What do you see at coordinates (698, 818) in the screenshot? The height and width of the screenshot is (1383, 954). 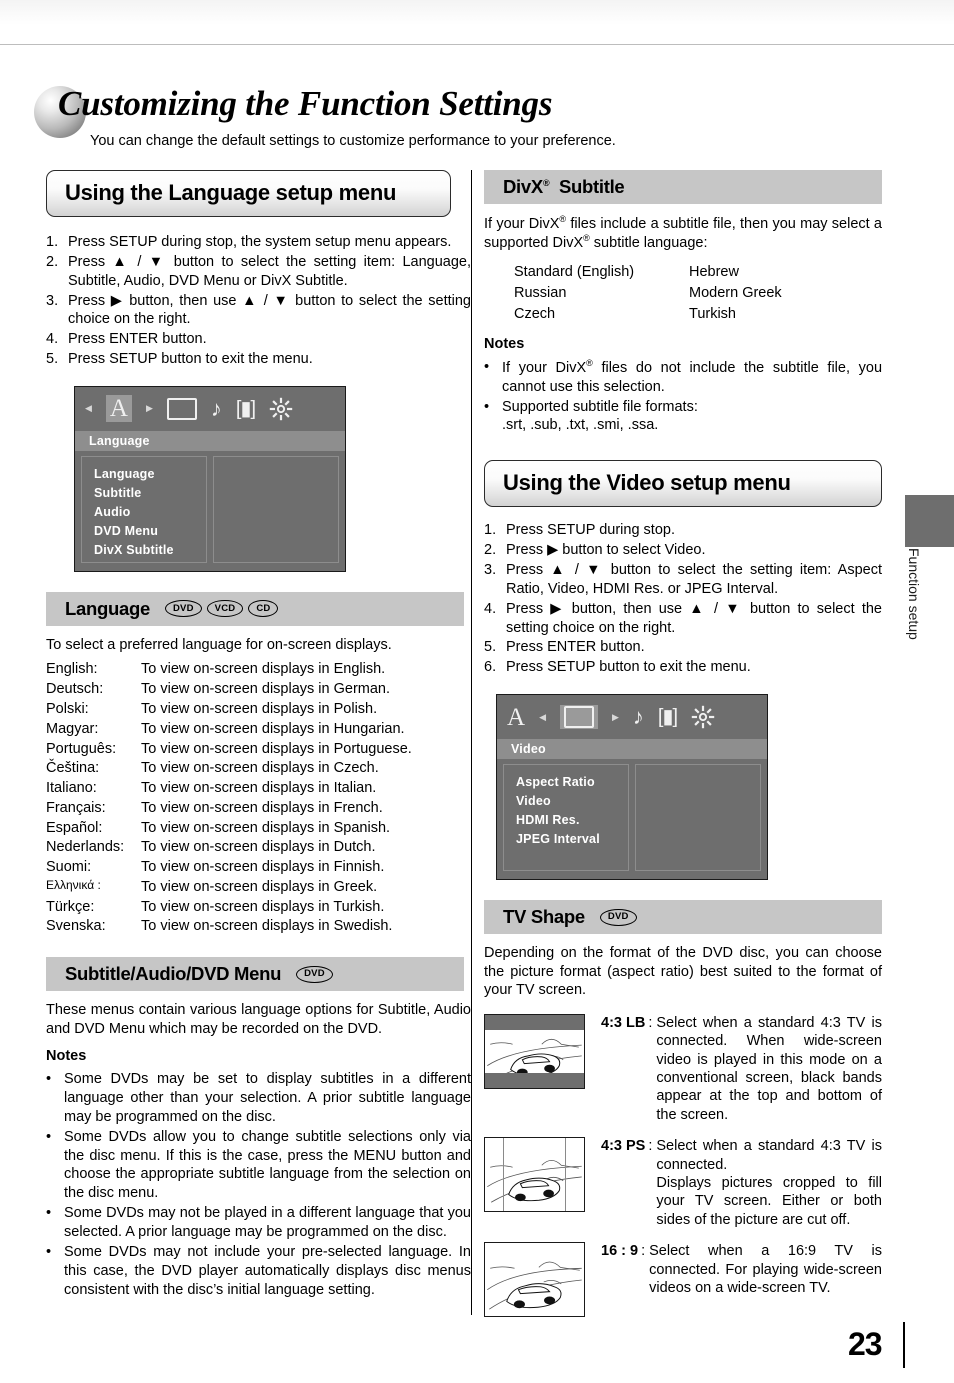 I see `osd-choice-pane` at bounding box center [698, 818].